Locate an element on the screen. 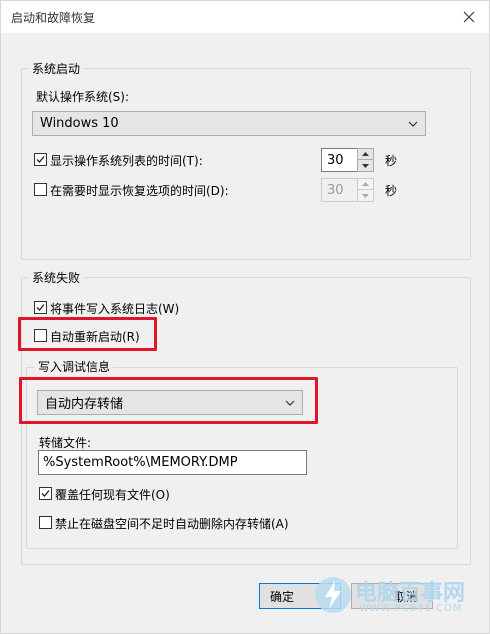 This screenshot has width=490, height=634. show-recovery-checkbox is located at coordinates (40, 189).